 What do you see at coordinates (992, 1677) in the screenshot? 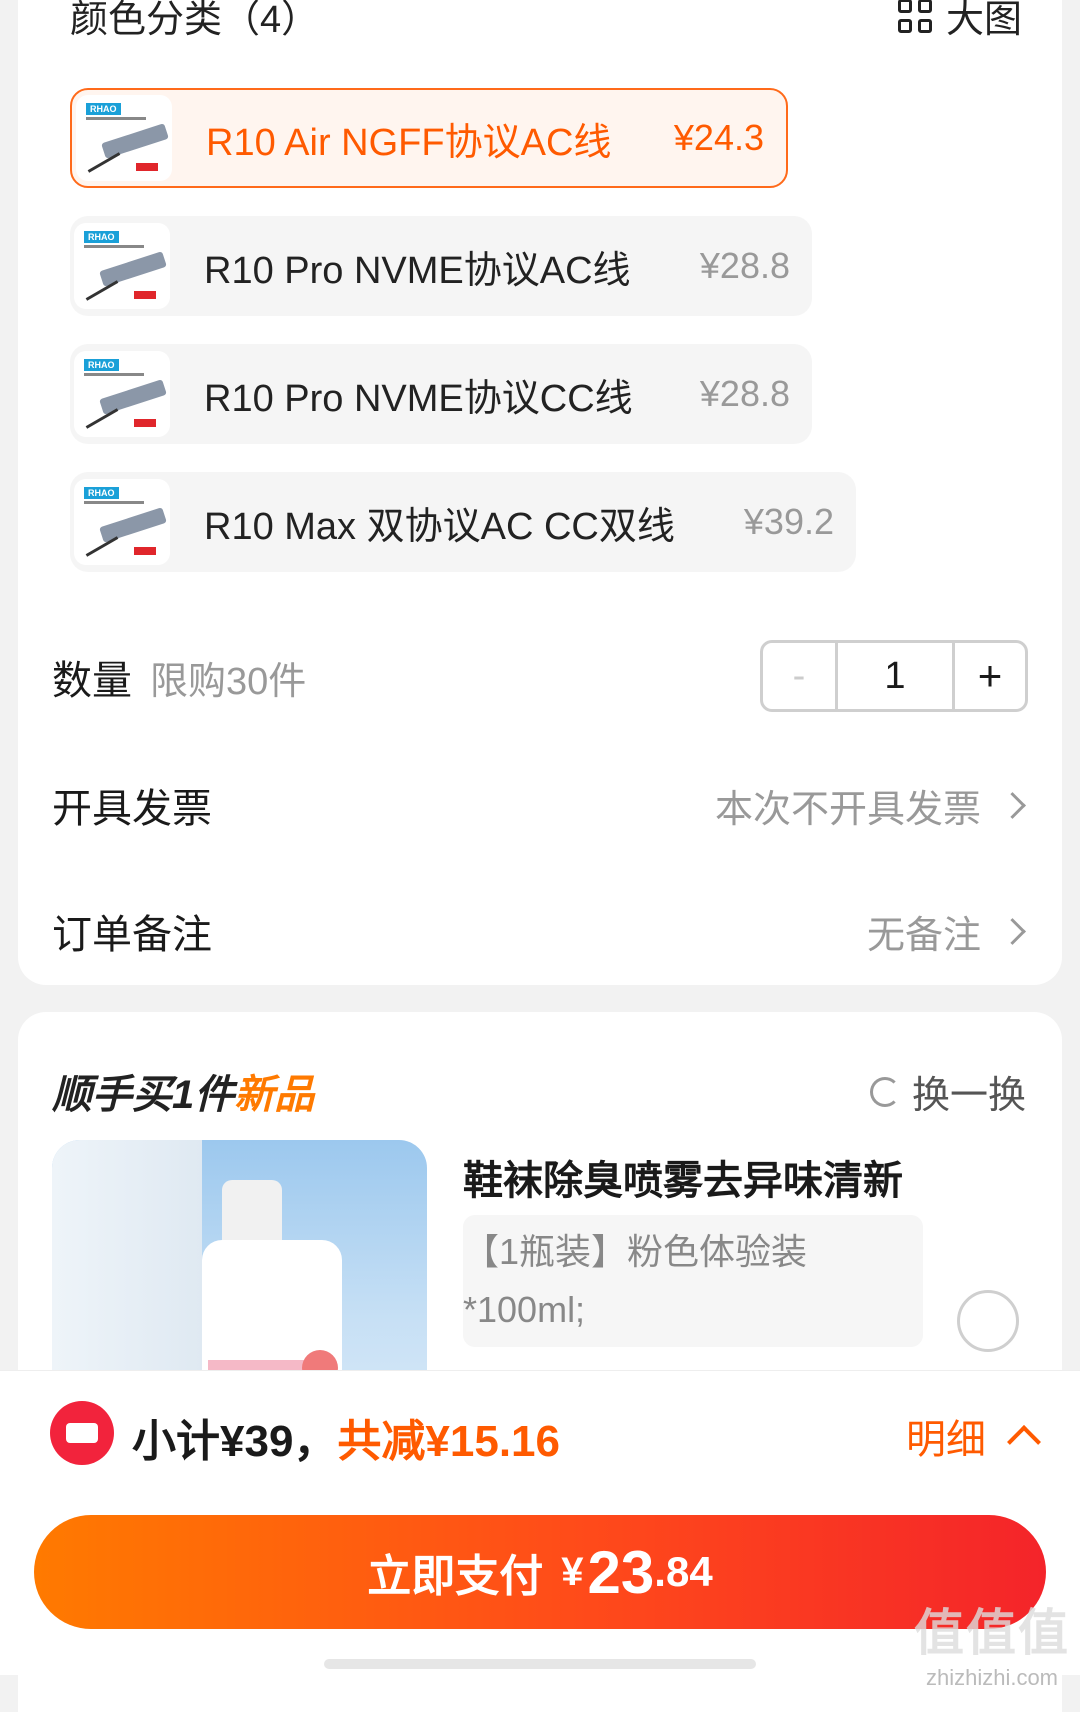
I see `watermark-url: zhizhizhi.com` at bounding box center [992, 1677].